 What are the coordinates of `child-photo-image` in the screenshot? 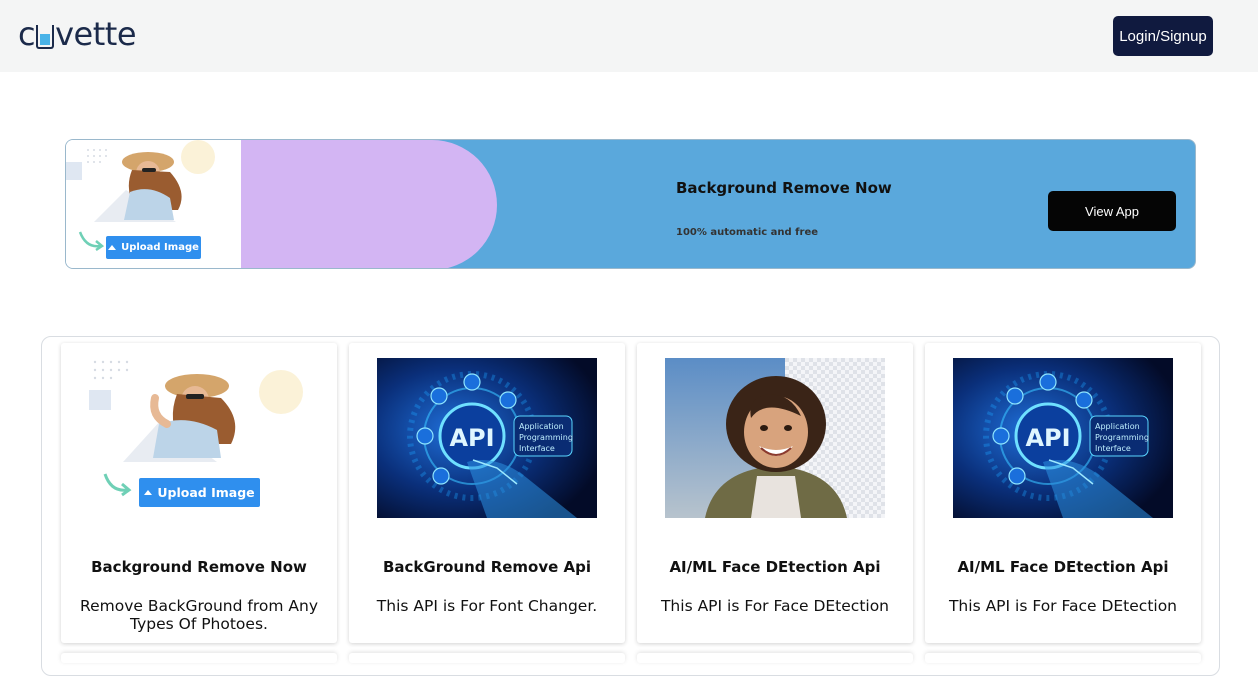 It's located at (775, 438).